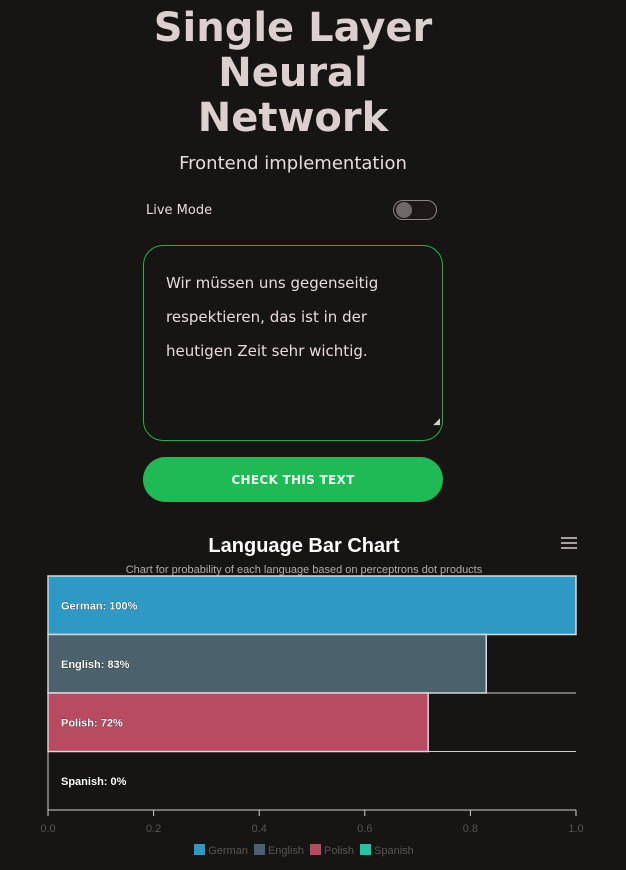 The height and width of the screenshot is (870, 626). What do you see at coordinates (575, 829) in the screenshot?
I see `x-tick-label: 1.0` at bounding box center [575, 829].